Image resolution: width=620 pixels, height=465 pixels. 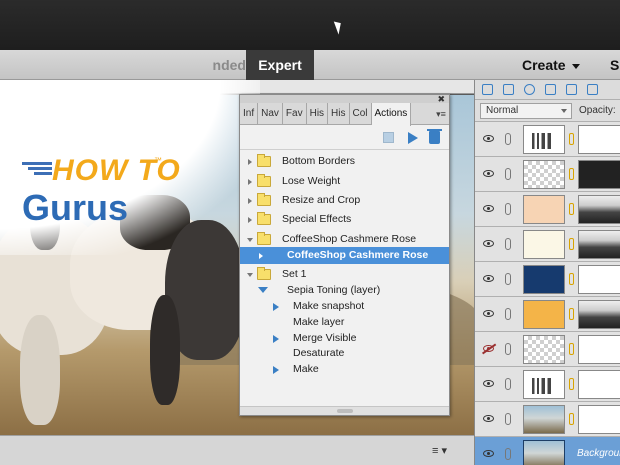 I want to click on delete-layer-icon, so click(x=592, y=89).